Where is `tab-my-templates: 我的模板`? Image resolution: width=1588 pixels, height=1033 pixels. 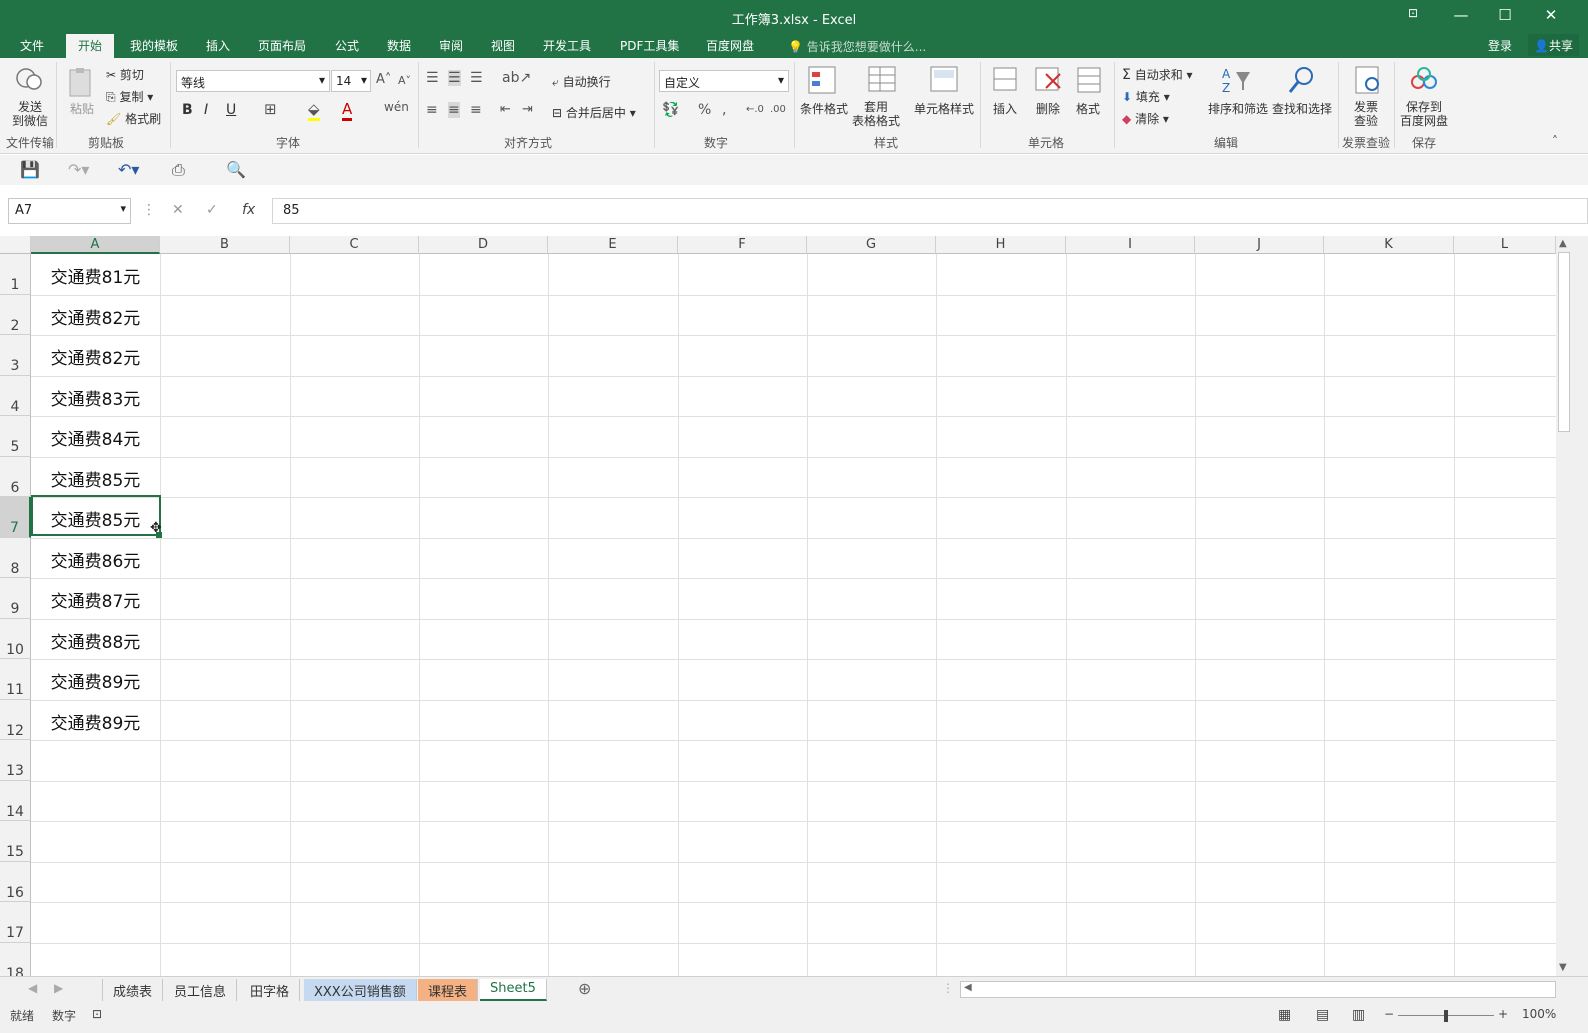
tab-my-templates: 我的模板 is located at coordinates (154, 45).